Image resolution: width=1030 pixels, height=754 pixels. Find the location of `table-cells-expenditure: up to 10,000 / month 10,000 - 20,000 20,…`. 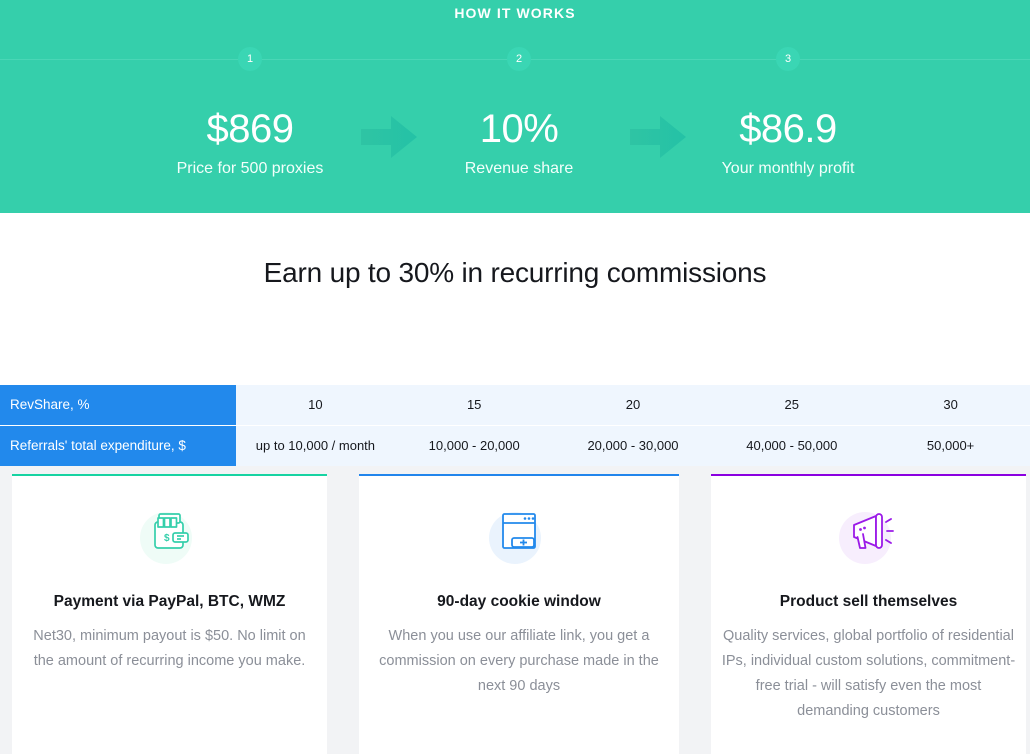

table-cells-expenditure: up to 10,000 / month 10,000 - 20,000 20,… is located at coordinates (633, 446).